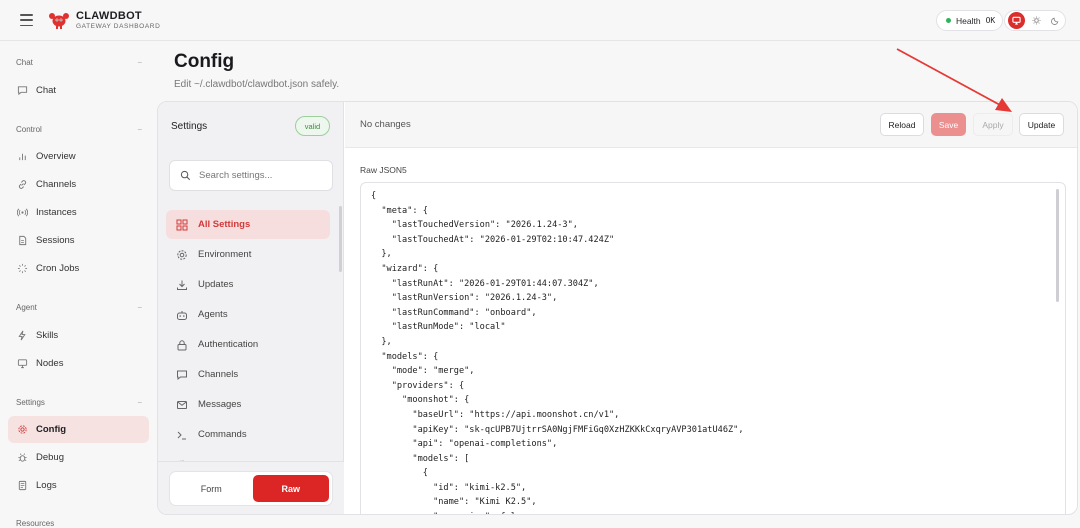  What do you see at coordinates (78, 335) in the screenshot?
I see `sidebar-item-skills: Skills` at bounding box center [78, 335].